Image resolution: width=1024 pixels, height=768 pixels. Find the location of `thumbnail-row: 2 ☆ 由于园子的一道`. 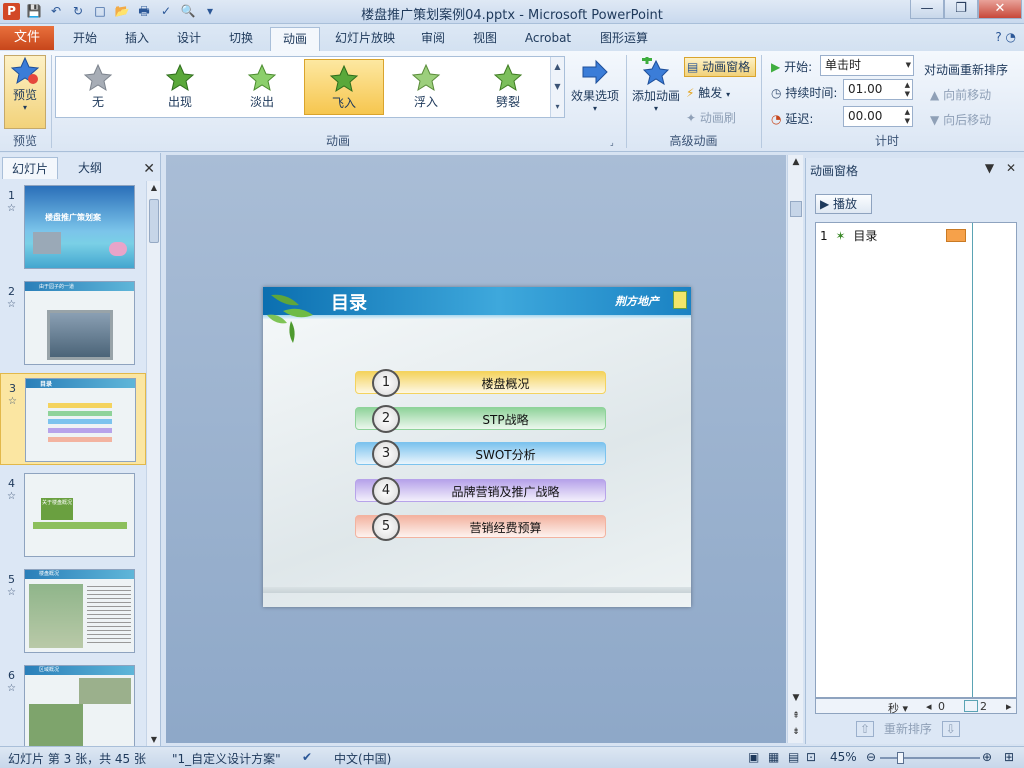

thumbnail-row: 2 ☆ 由于园子的一道 is located at coordinates (73, 323).